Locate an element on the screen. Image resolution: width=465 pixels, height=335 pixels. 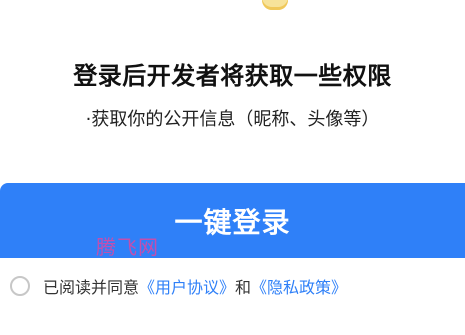
agreement-radio is located at coordinates (20, 286).